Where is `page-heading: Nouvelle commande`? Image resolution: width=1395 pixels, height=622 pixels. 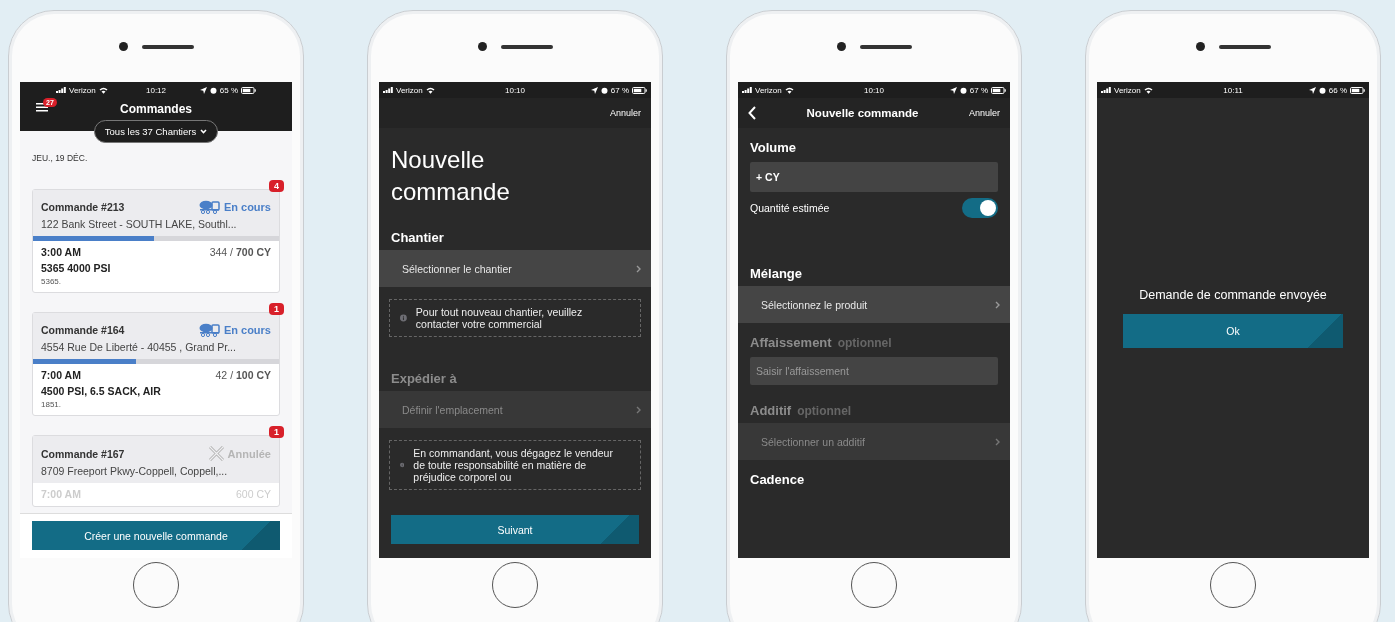
page-heading: Nouvelle commande is located at coordinates (451, 176).